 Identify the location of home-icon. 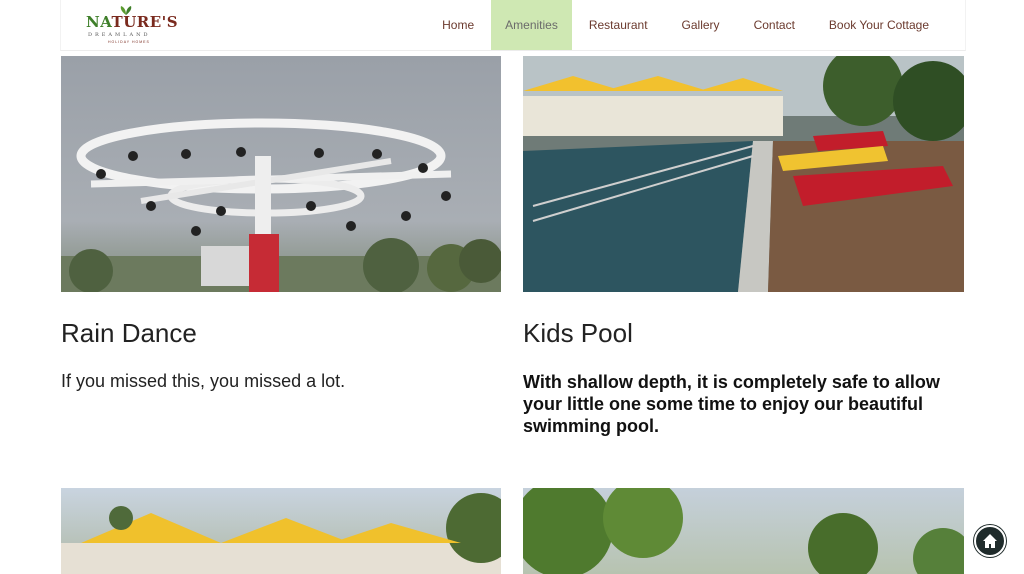
(990, 541).